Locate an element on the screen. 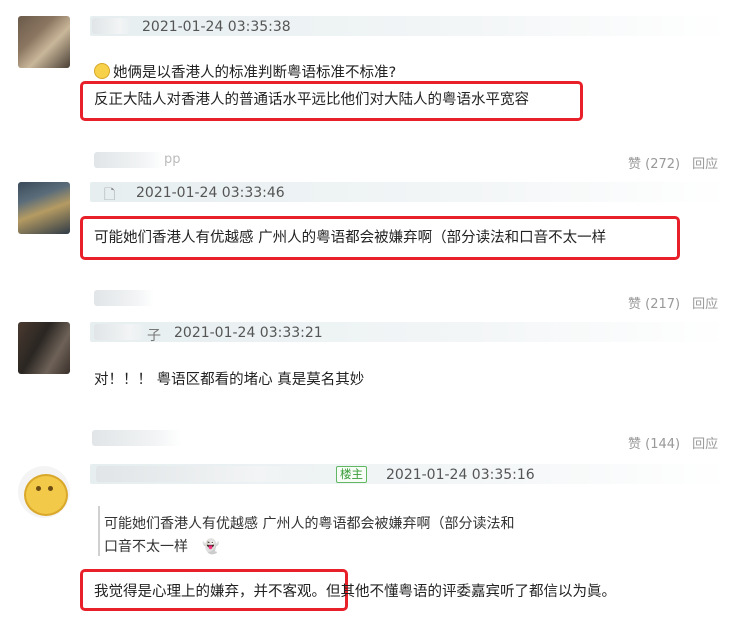 The height and width of the screenshot is (619, 739). comment-actions: 赞 (144) 回应 is located at coordinates (673, 442).